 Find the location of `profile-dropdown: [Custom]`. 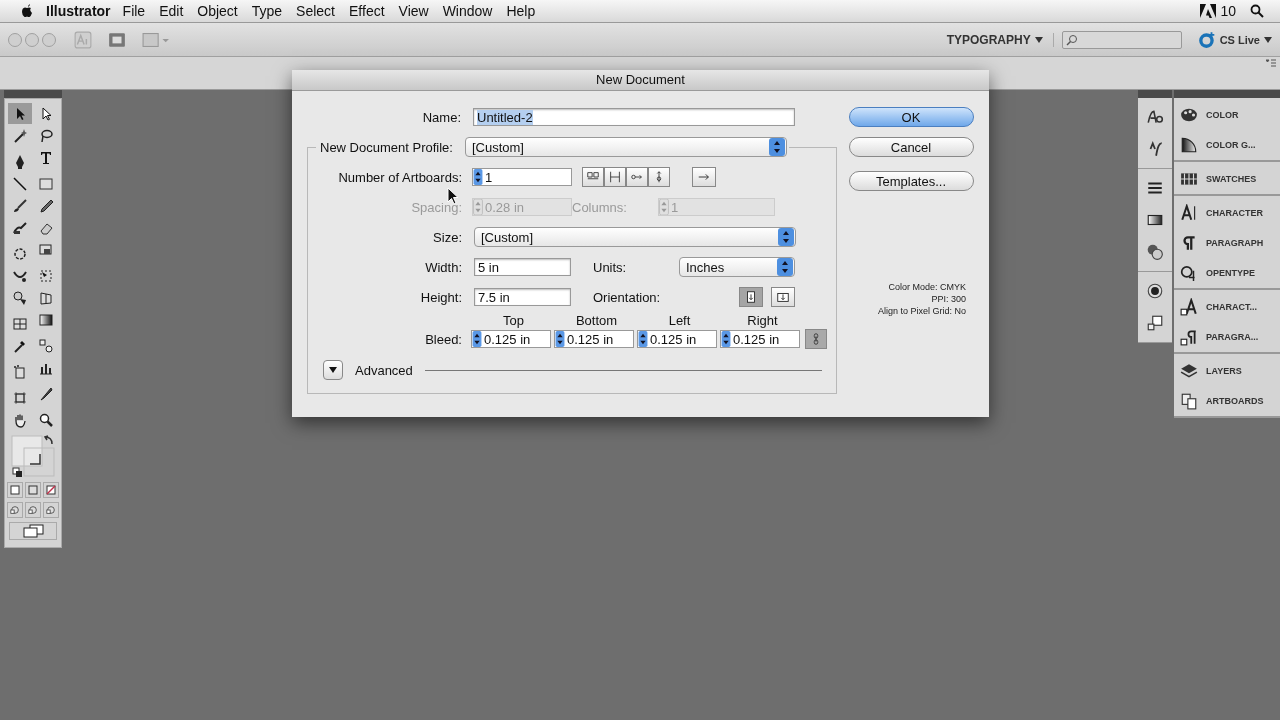

profile-dropdown: [Custom] is located at coordinates (625, 147).